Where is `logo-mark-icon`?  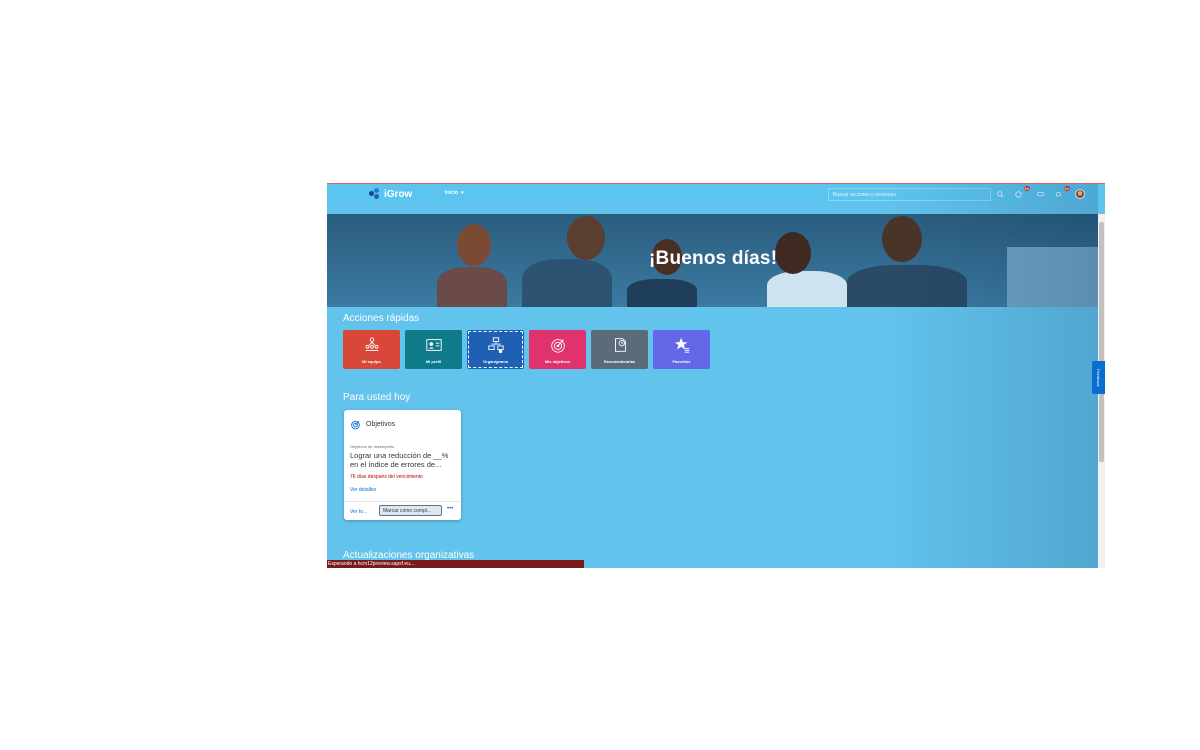
logo-mark-icon is located at coordinates (375, 194).